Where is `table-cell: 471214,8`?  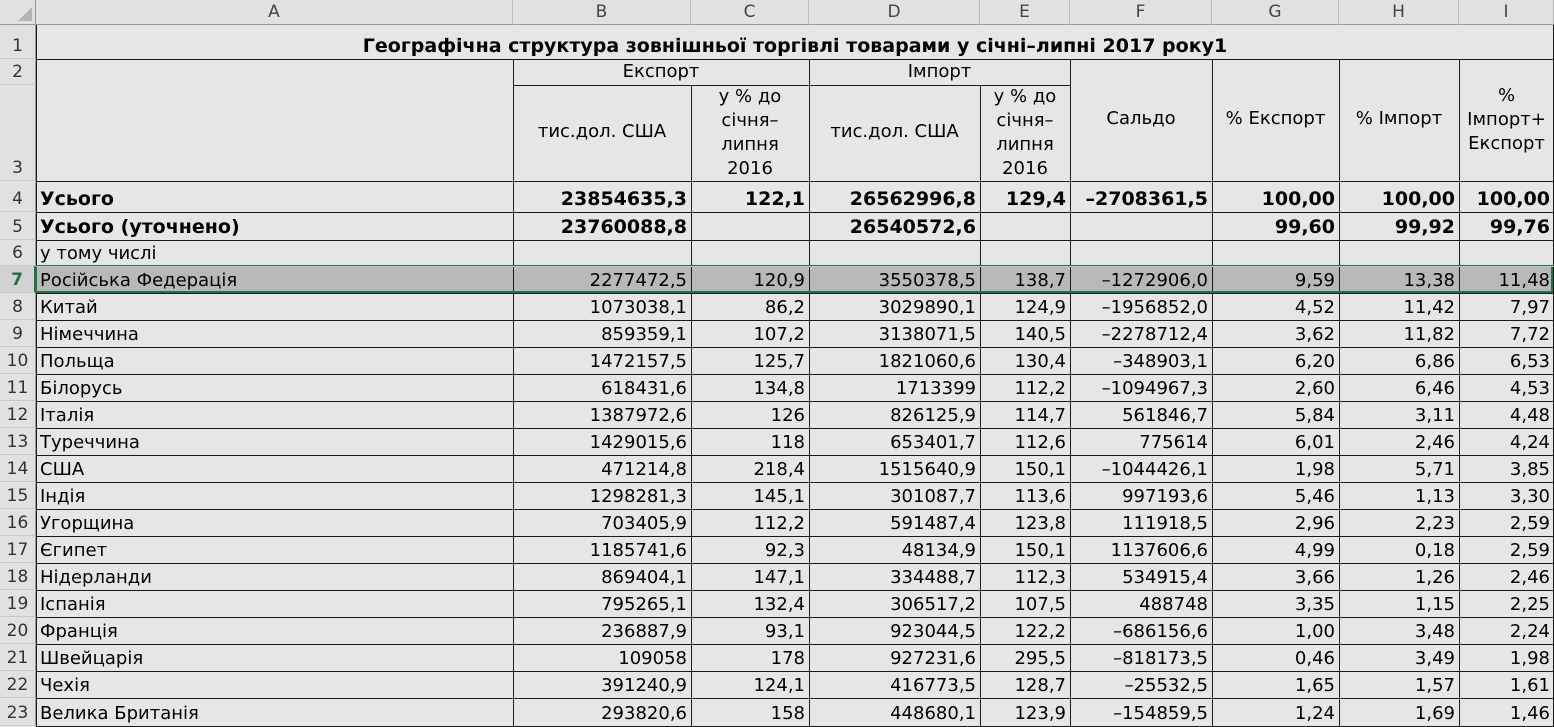
table-cell: 471214,8 is located at coordinates (602, 468).